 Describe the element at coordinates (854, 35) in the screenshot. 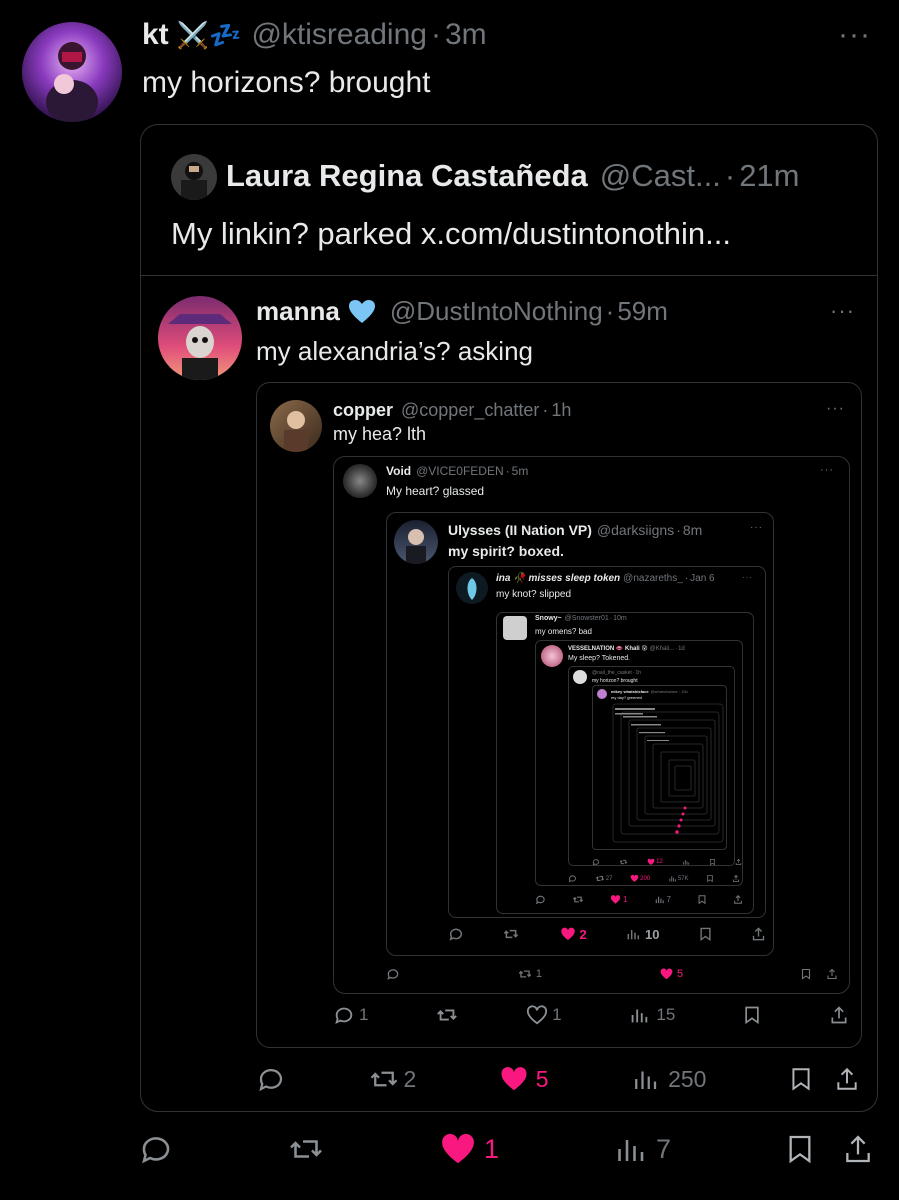

I see `main-more-icon: ···` at that location.